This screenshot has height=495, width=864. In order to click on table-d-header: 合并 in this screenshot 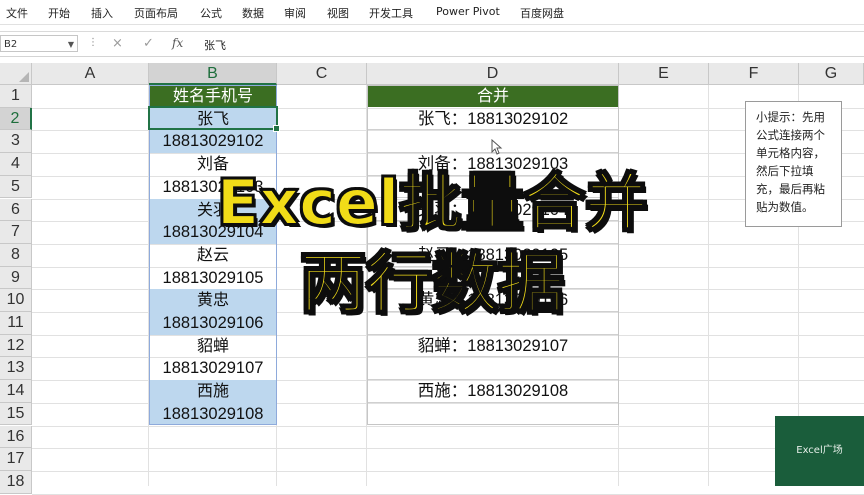, I will do `click(493, 96)`.